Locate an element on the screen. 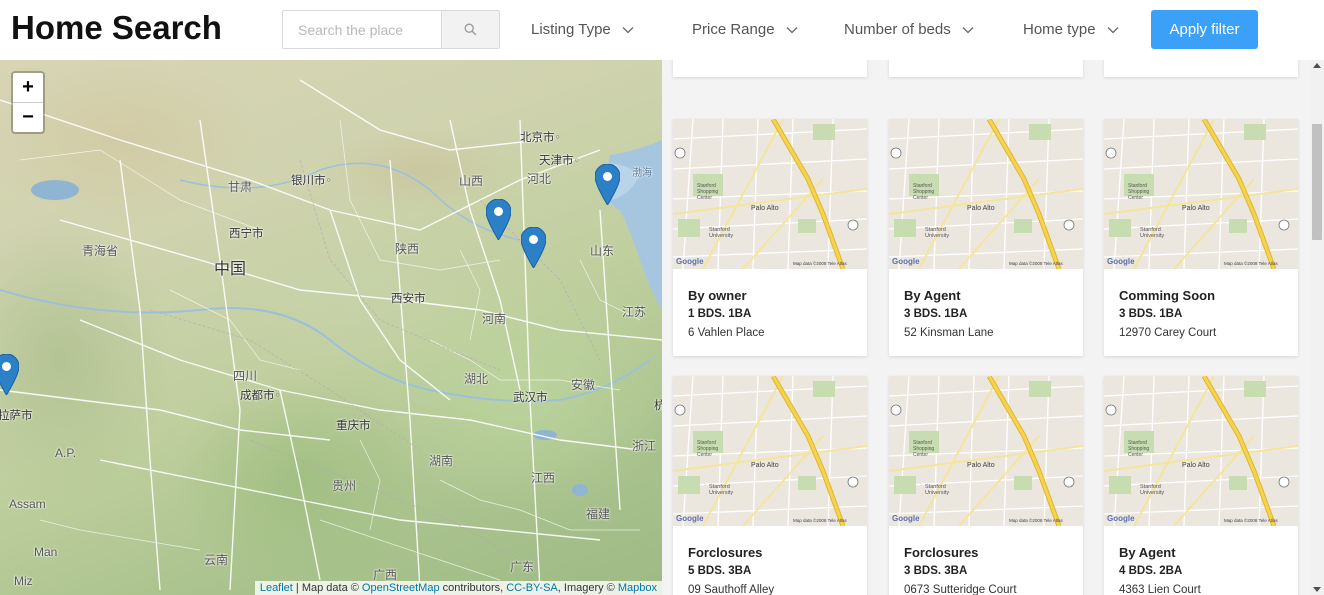 The image size is (1324, 595). map-label-yunnan: 云南 is located at coordinates (216, 560).